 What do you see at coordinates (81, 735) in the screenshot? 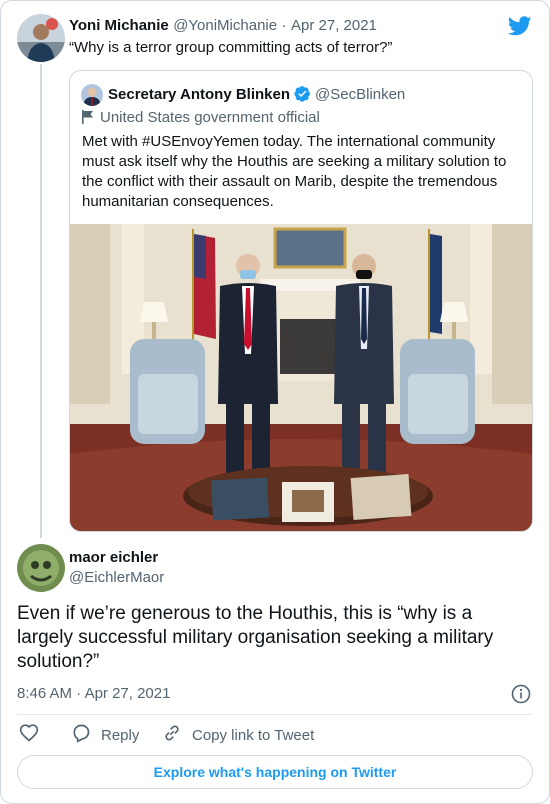
I see `reply-icon` at bounding box center [81, 735].